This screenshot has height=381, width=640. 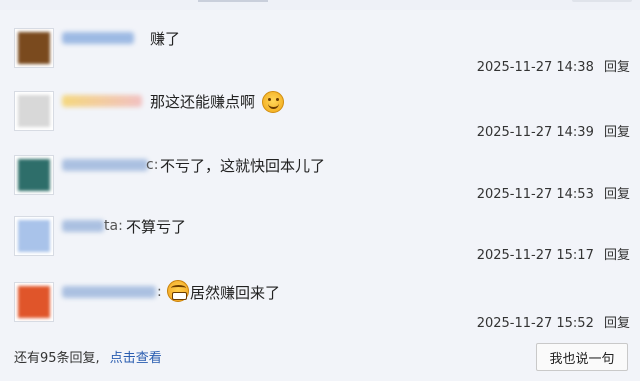 I want to click on top-strip, so click(x=320, y=5).